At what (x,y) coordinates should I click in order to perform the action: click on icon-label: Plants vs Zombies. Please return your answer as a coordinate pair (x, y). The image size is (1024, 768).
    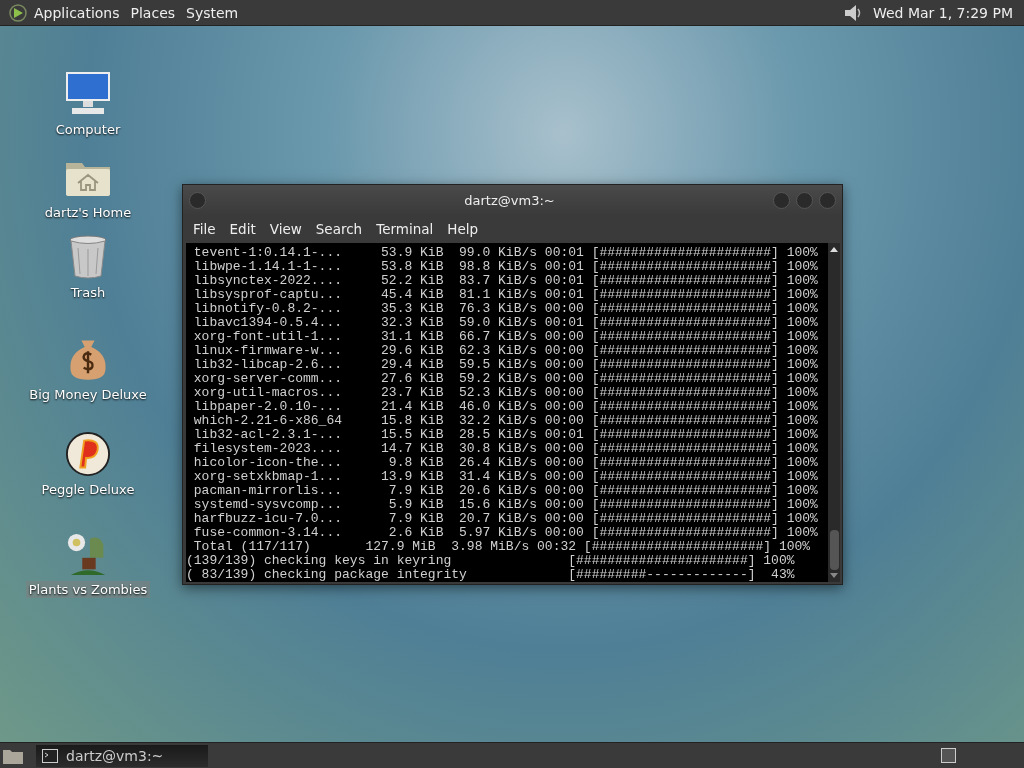
    Looking at the image, I should click on (88, 589).